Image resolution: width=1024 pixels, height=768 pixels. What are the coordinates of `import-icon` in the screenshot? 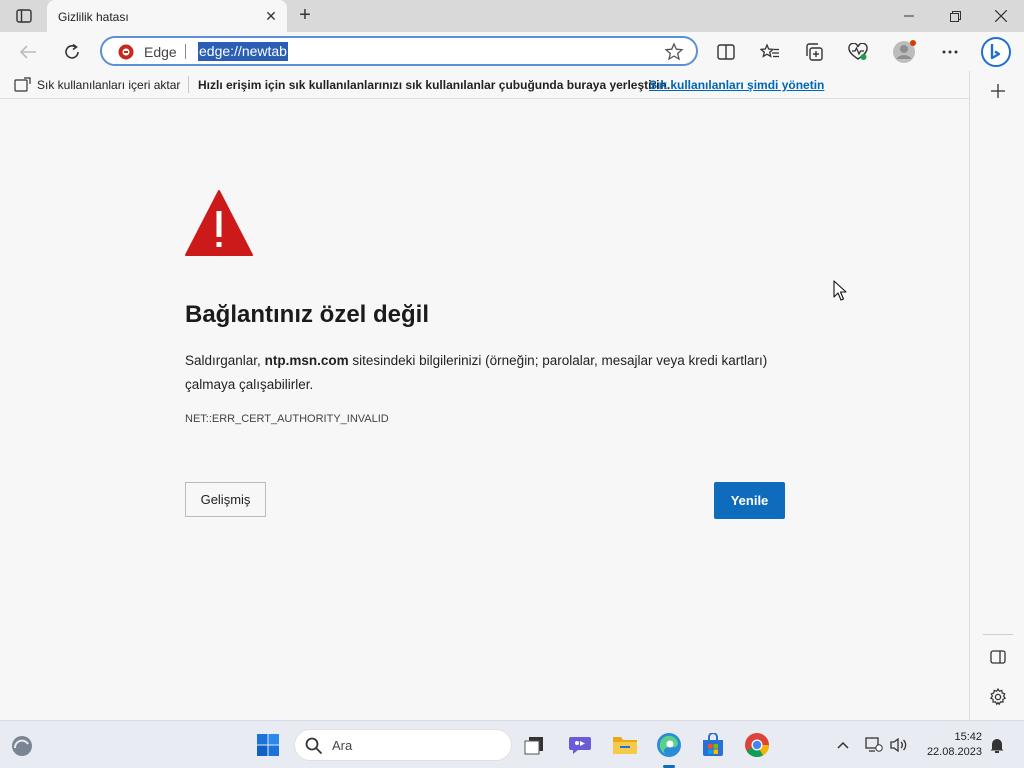 It's located at (22, 84).